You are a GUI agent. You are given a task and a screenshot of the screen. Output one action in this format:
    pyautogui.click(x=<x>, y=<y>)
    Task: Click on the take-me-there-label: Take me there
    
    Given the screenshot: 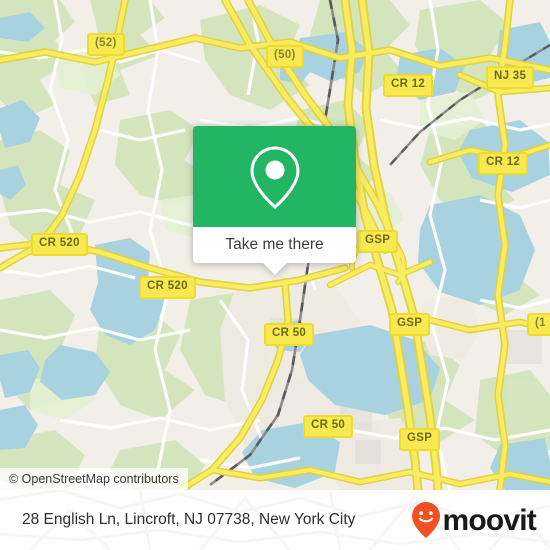 What is the action you would take?
    pyautogui.click(x=274, y=245)
    